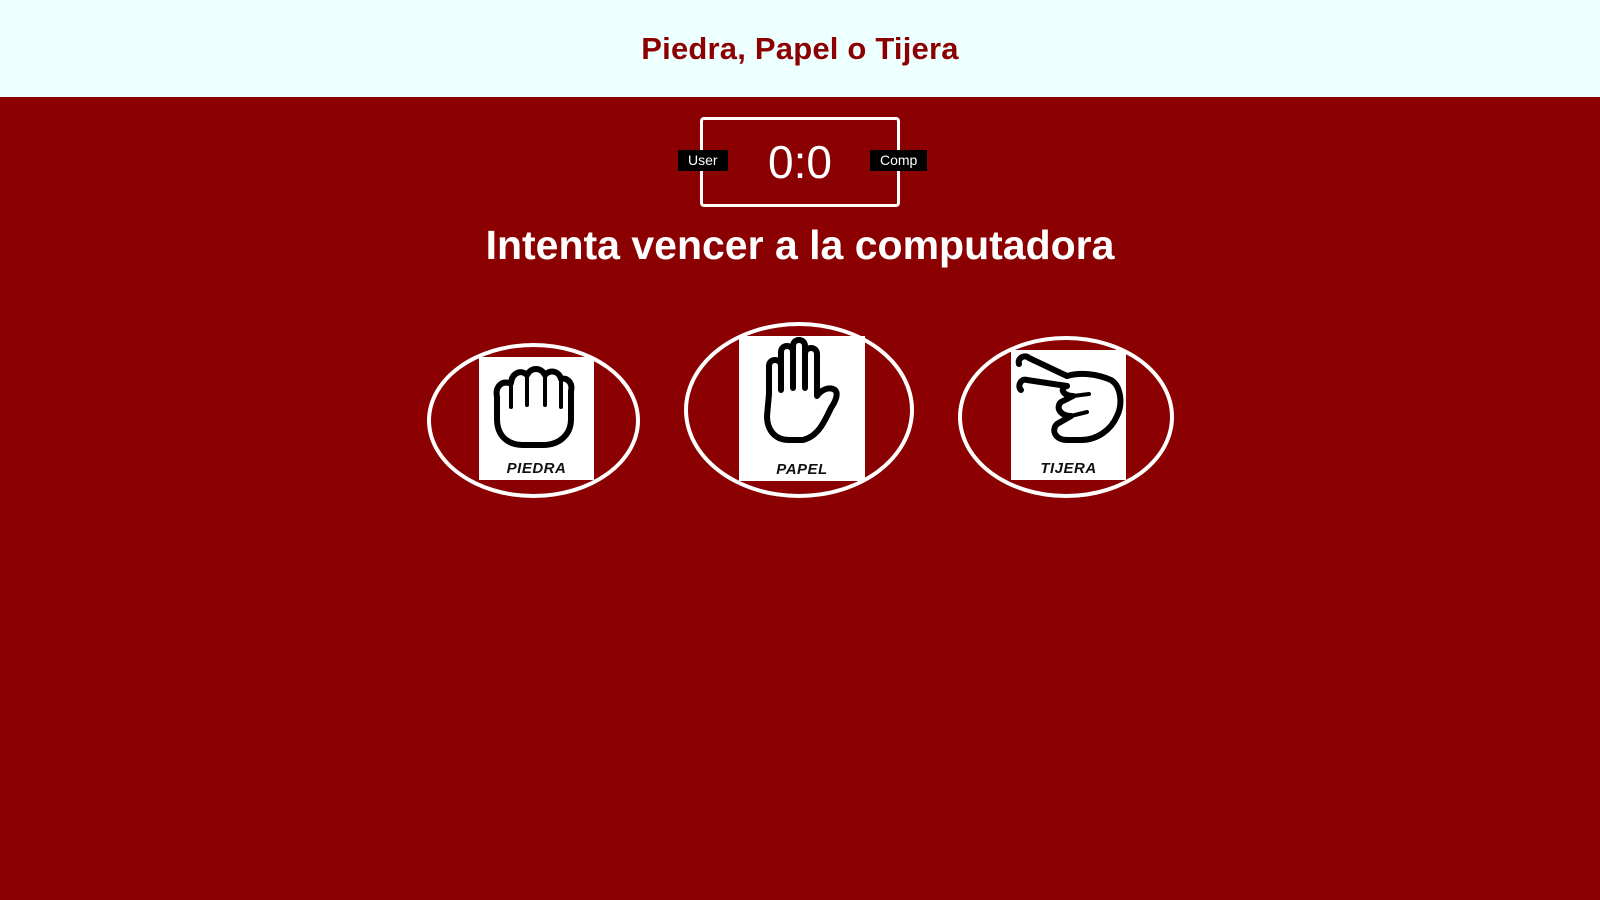  I want to click on tijera-label: TIJERA, so click(1068, 468).